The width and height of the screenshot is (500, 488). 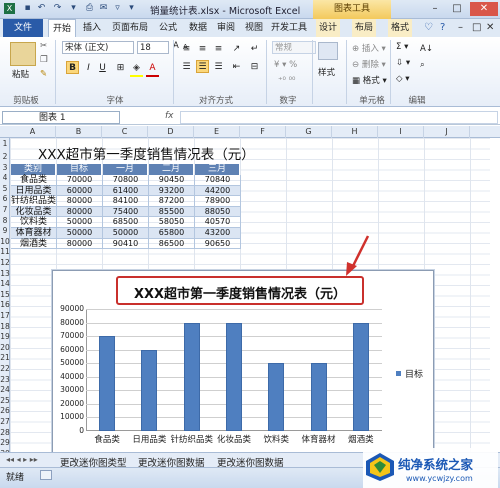 What do you see at coordinates (20, 74) in the screenshot?
I see `paste-button: 粘贴` at bounding box center [20, 74].